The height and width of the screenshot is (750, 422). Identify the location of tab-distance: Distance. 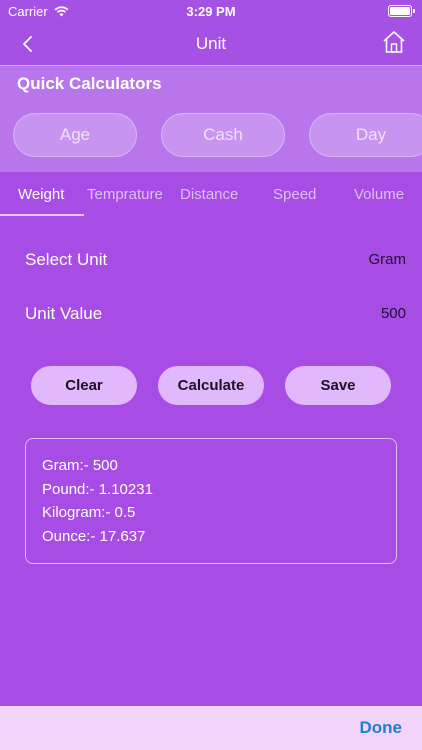
(209, 194).